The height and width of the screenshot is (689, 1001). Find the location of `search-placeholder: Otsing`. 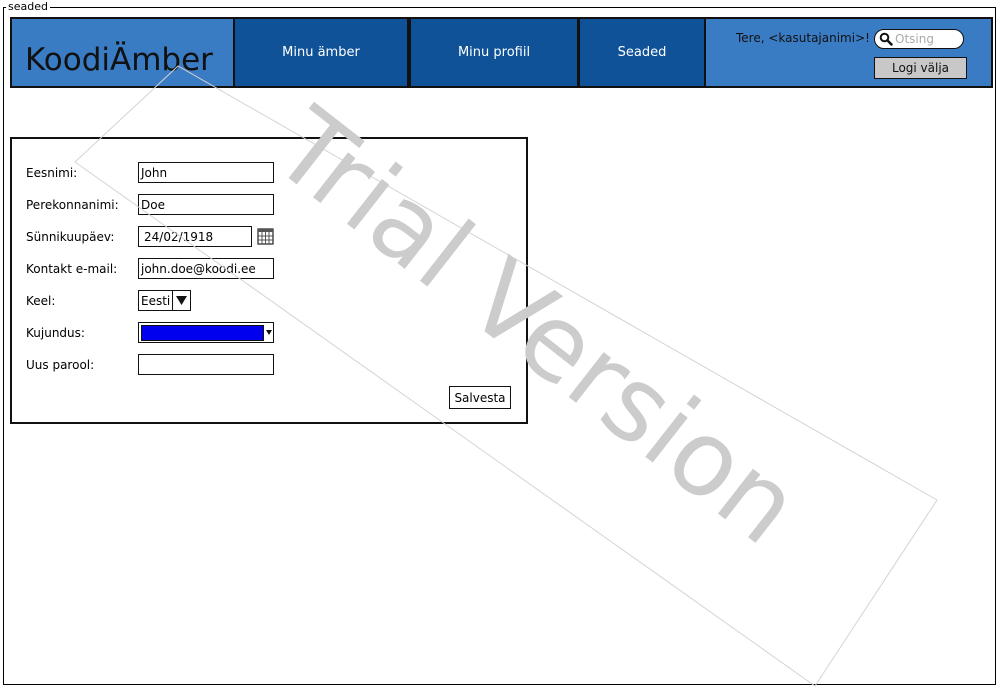

search-placeholder: Otsing is located at coordinates (914, 39).